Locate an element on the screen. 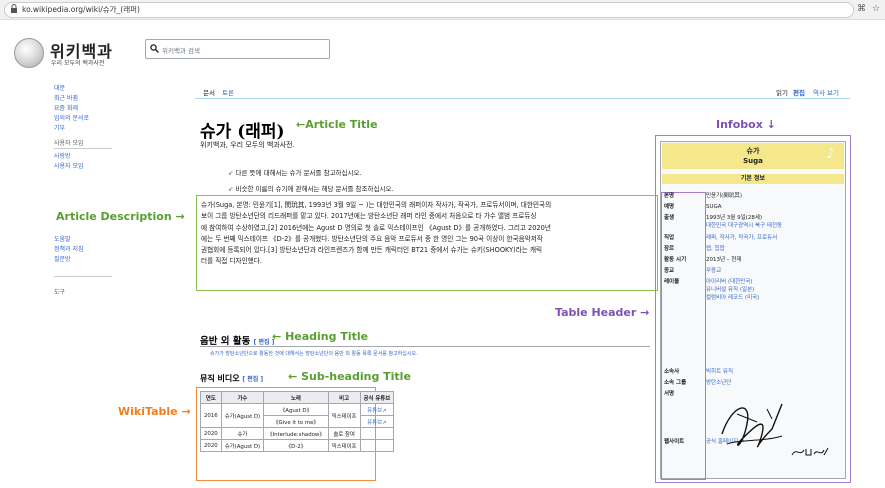 This screenshot has width=885, height=488. annotation-label: Table Header is located at coordinates (596, 312).